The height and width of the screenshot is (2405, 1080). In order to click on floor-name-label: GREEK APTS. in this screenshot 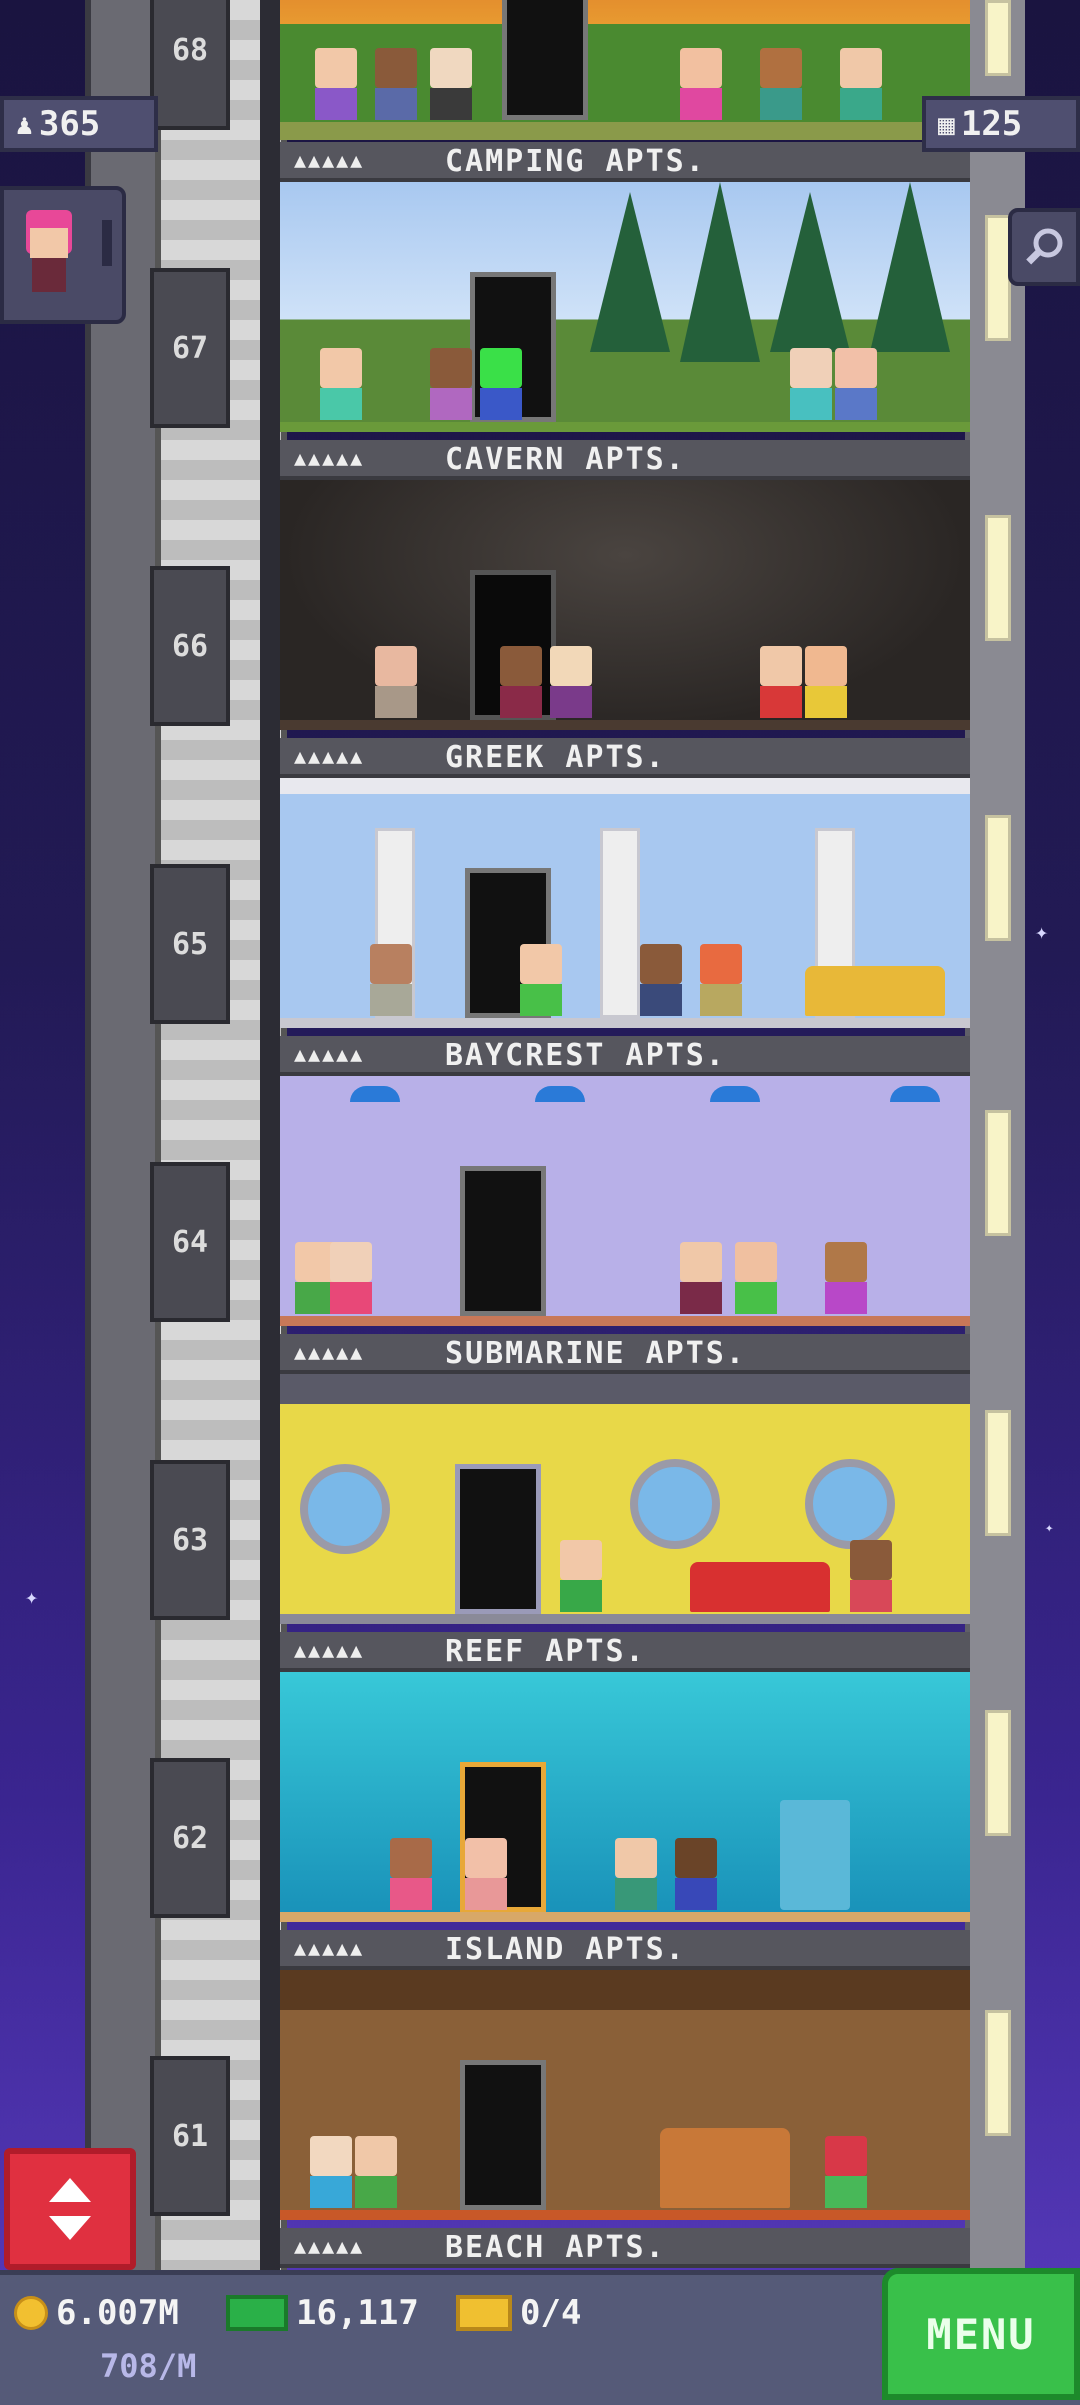, I will do `click(555, 757)`.